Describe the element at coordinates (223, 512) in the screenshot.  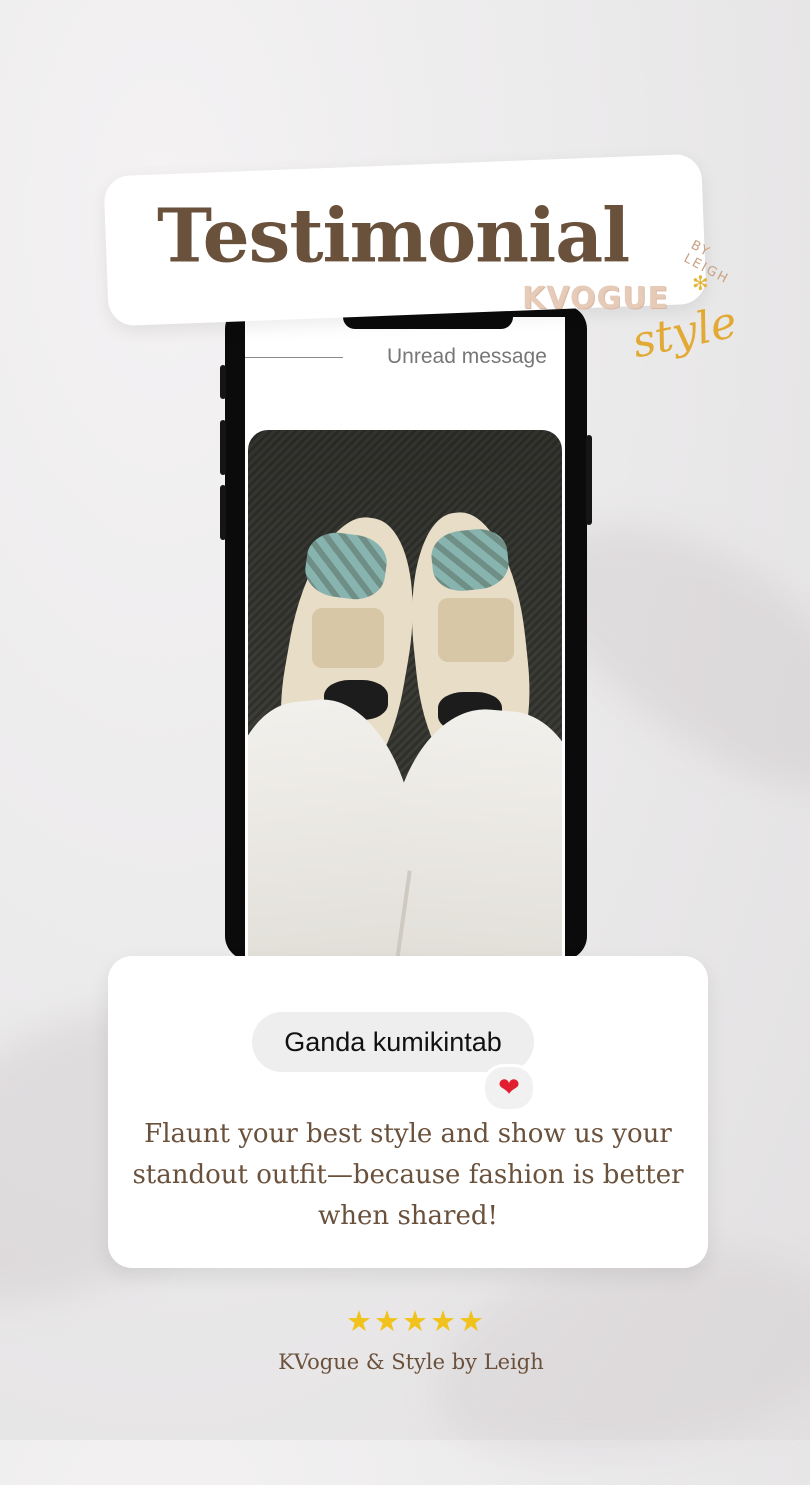
I see `phone-volume-down-button` at that location.